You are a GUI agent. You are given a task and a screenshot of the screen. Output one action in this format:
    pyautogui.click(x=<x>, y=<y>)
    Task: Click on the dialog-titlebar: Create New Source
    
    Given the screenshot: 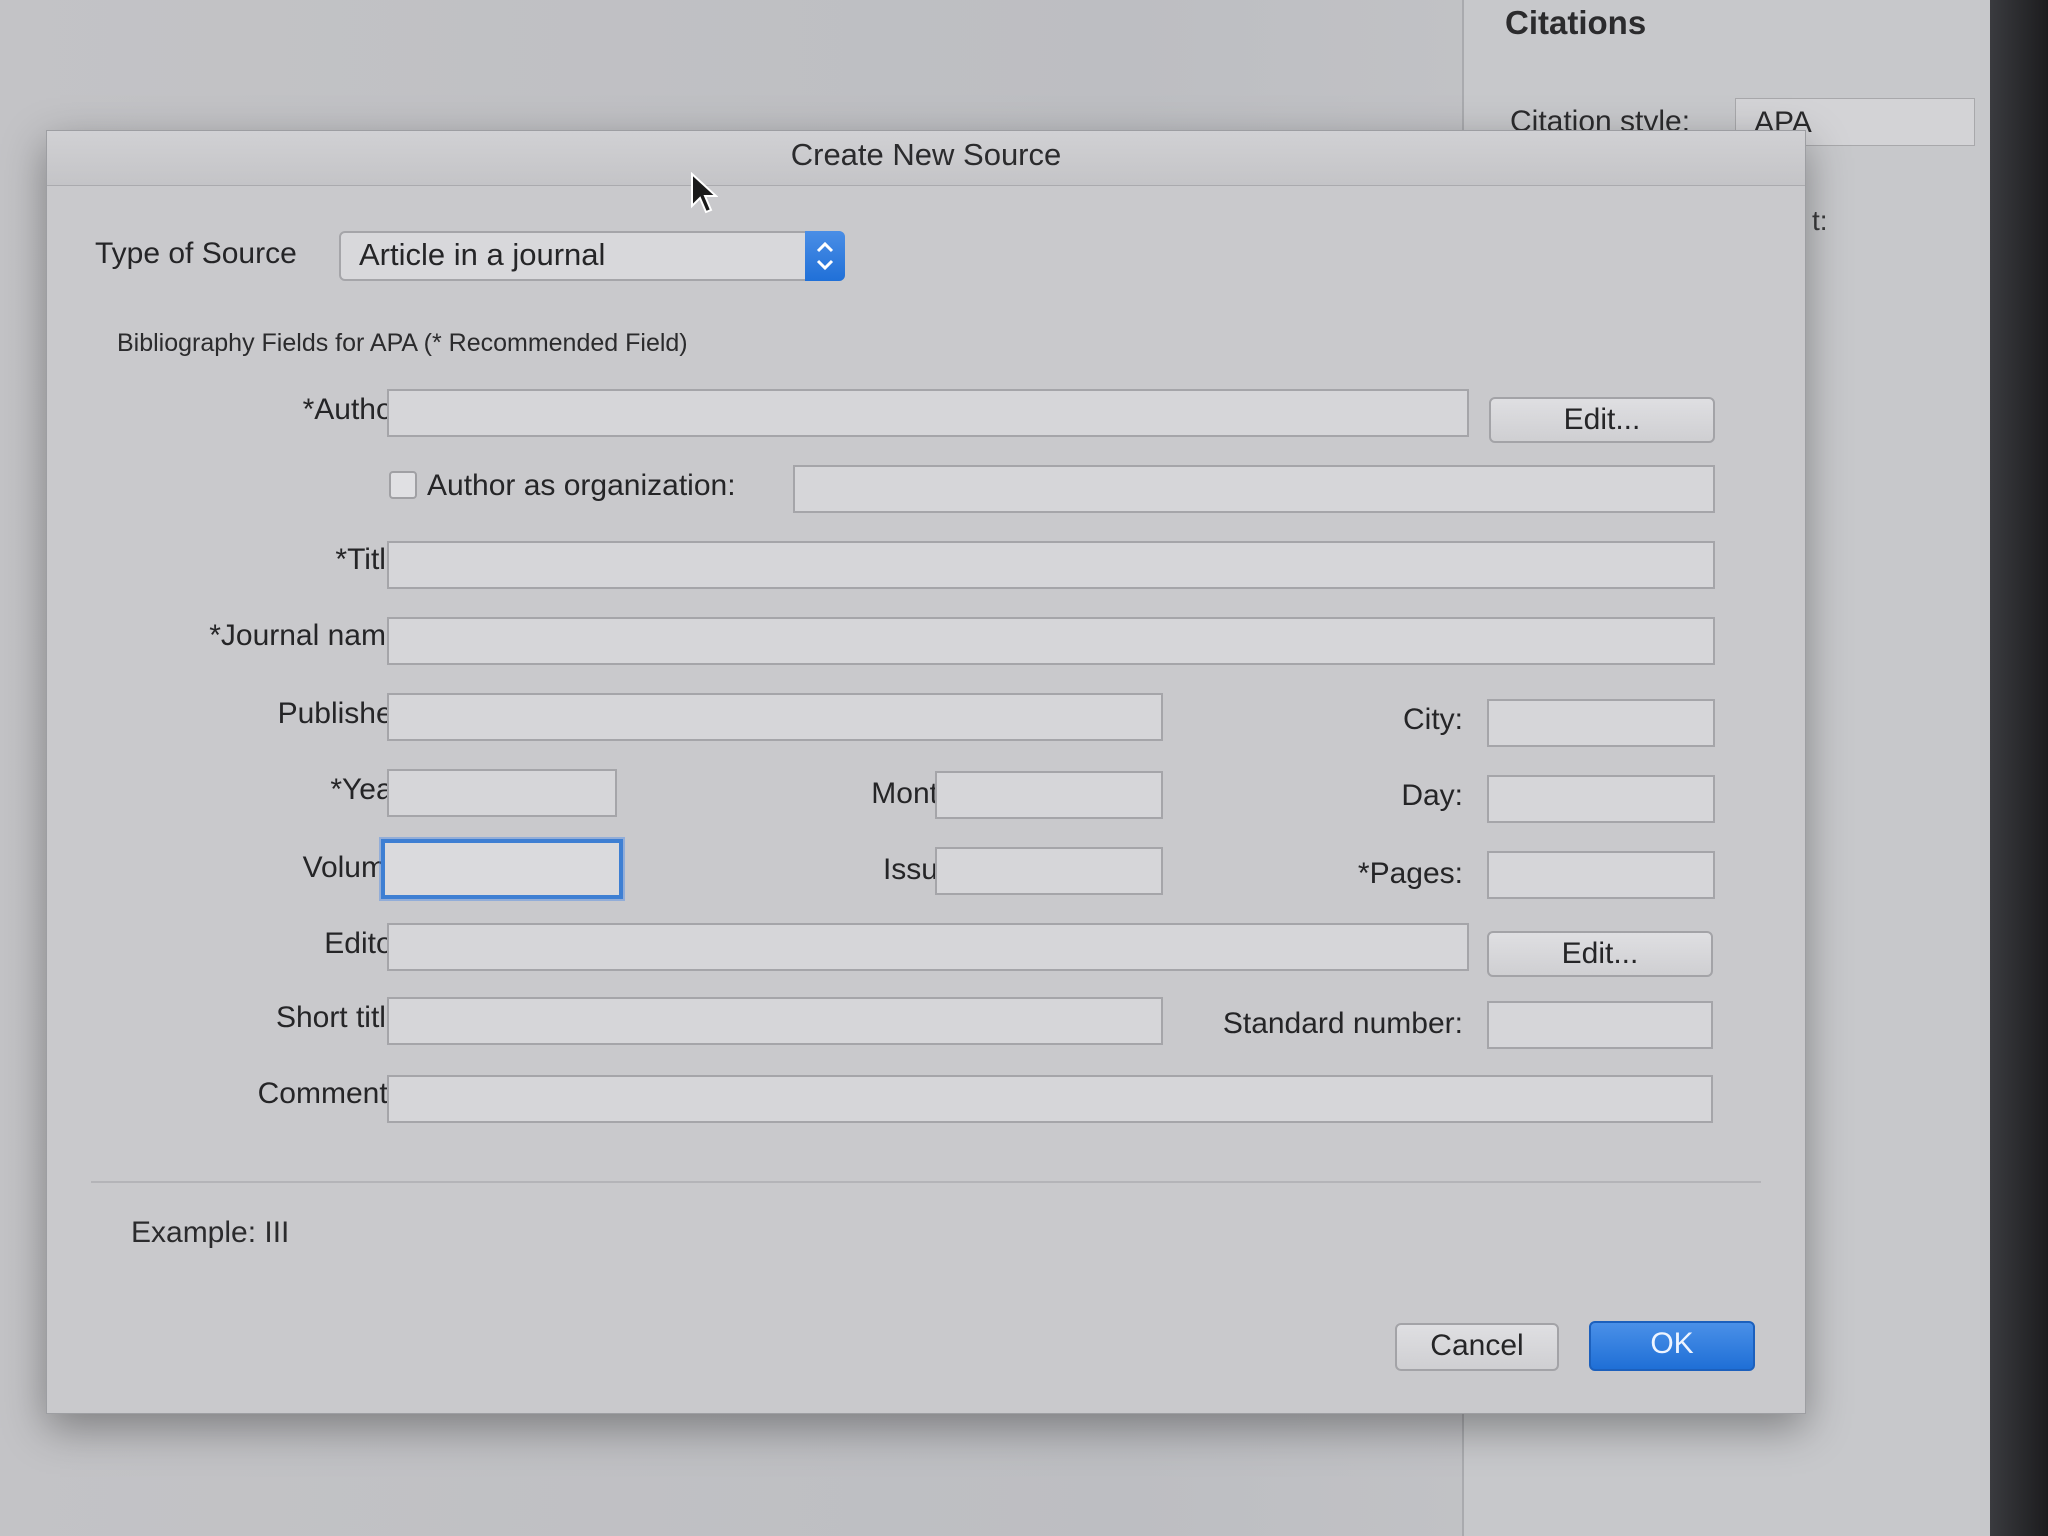 What is the action you would take?
    pyautogui.click(x=926, y=158)
    